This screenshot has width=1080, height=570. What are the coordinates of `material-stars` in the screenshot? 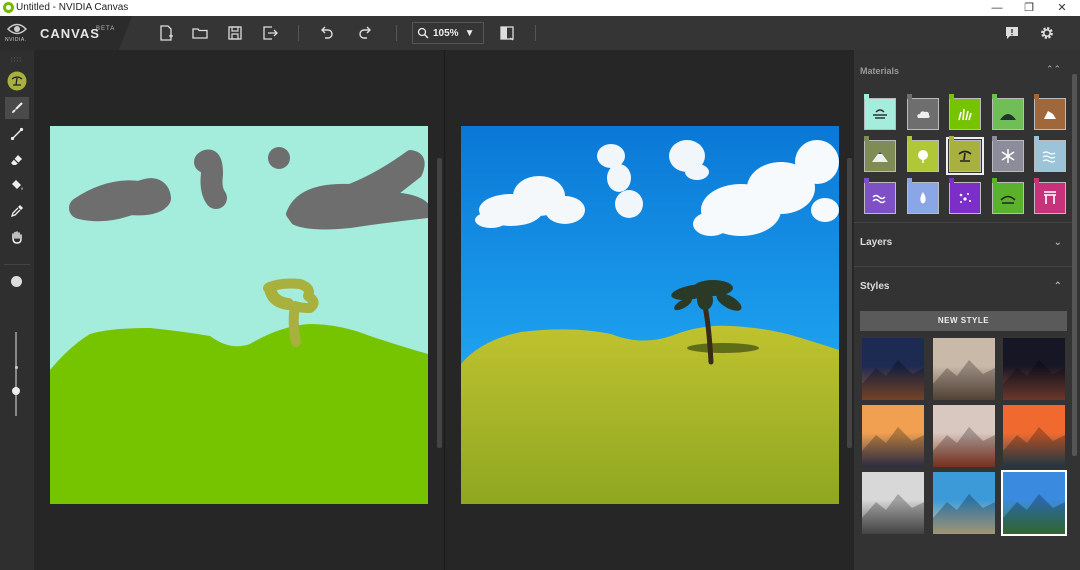 It's located at (965, 196).